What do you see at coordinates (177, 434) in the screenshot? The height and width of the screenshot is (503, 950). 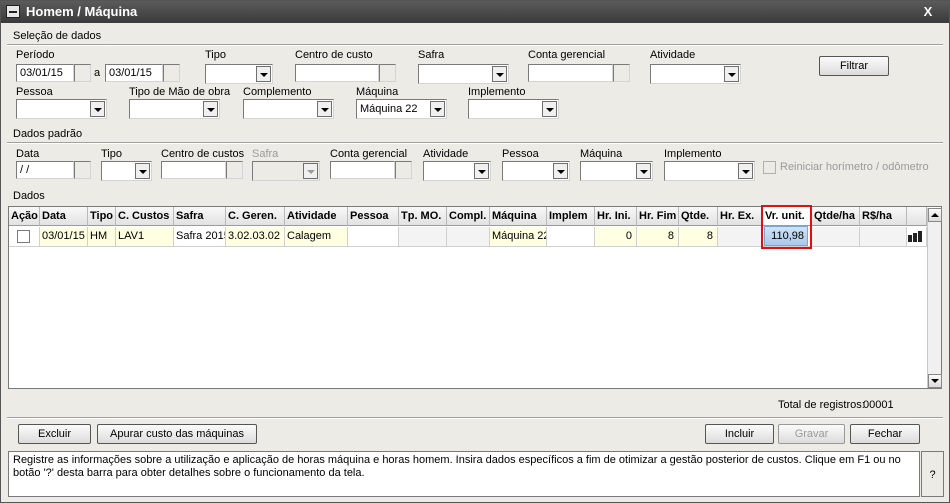 I see `apurar-custo-button: Apurar custo das máquinas` at bounding box center [177, 434].